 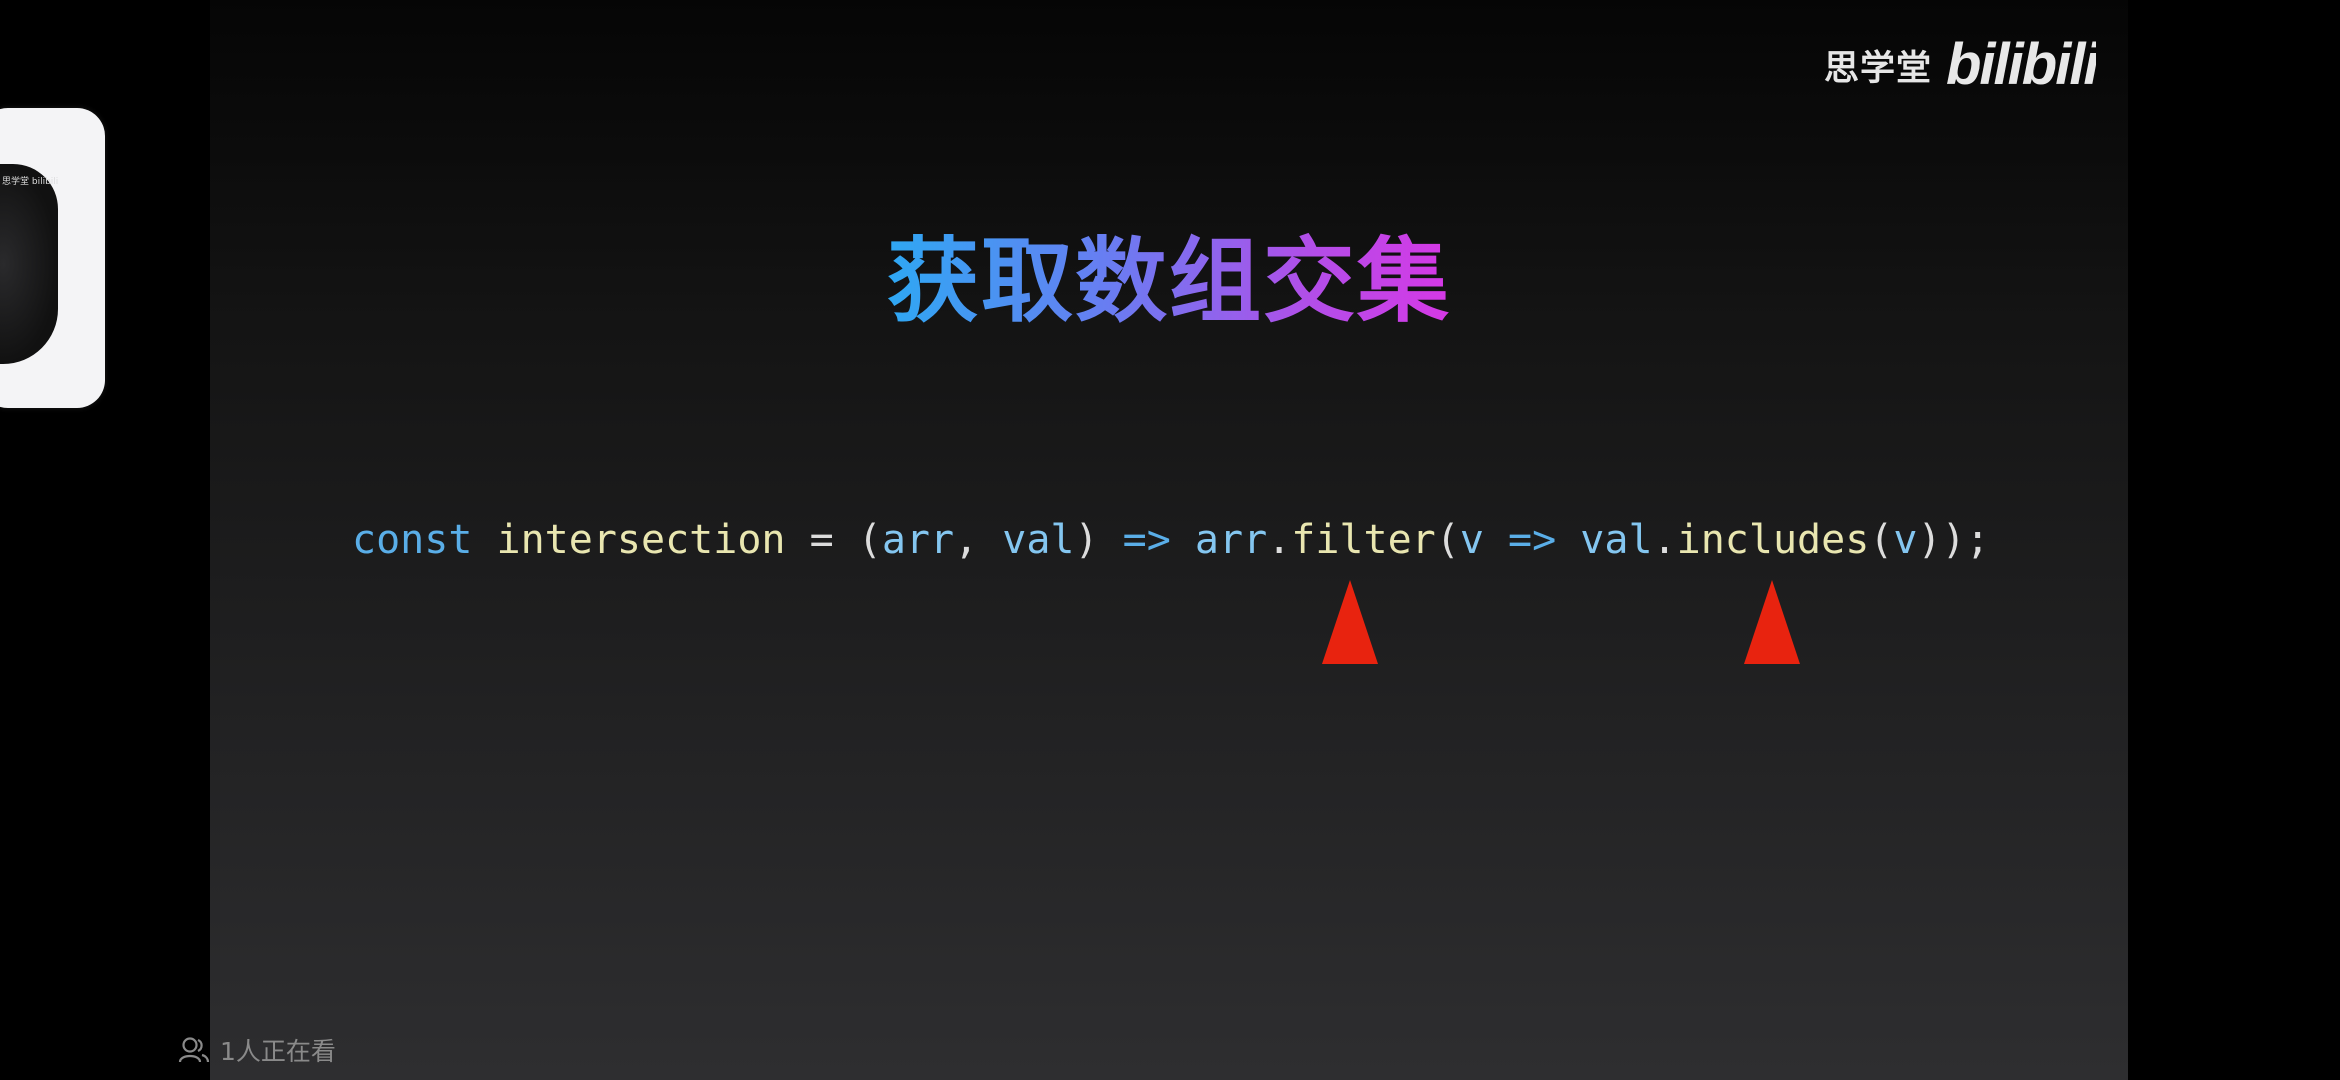 I want to click on code-punct-assign: = (, so click(x=833, y=540).